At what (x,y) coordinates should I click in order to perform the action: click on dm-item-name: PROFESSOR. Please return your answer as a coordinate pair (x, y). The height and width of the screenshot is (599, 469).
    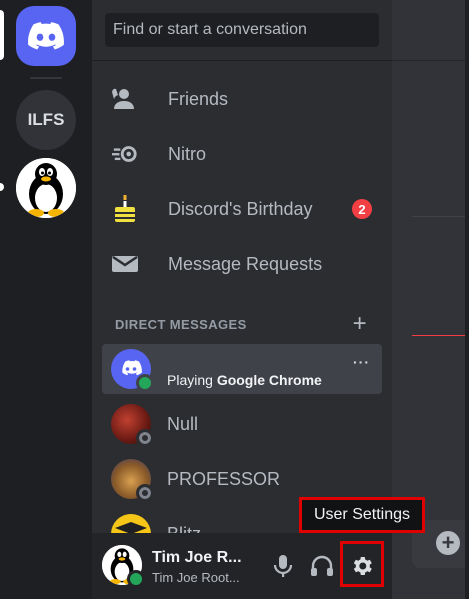
    Looking at the image, I should click on (224, 478).